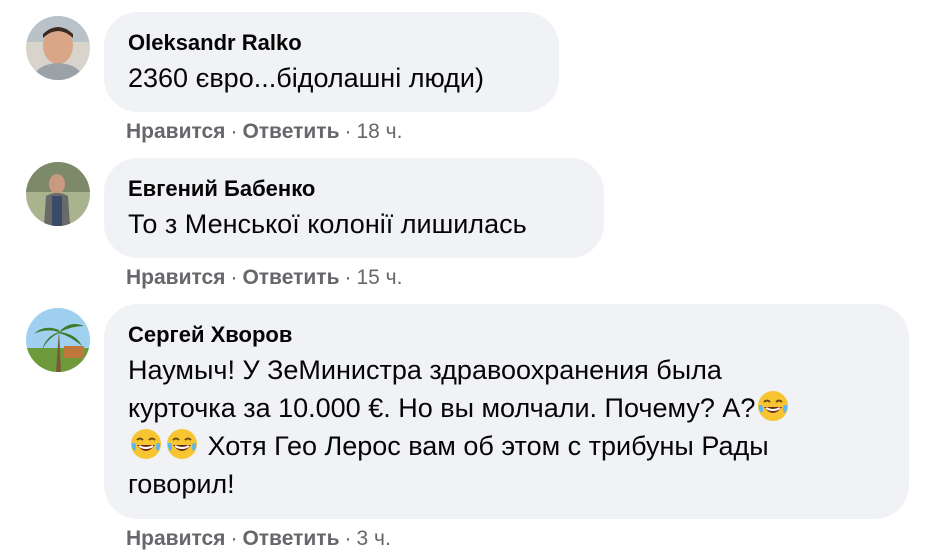 This screenshot has width=932, height=560. Describe the element at coordinates (353, 189) in the screenshot. I see `comment-author: Евгений Бабенко` at that location.